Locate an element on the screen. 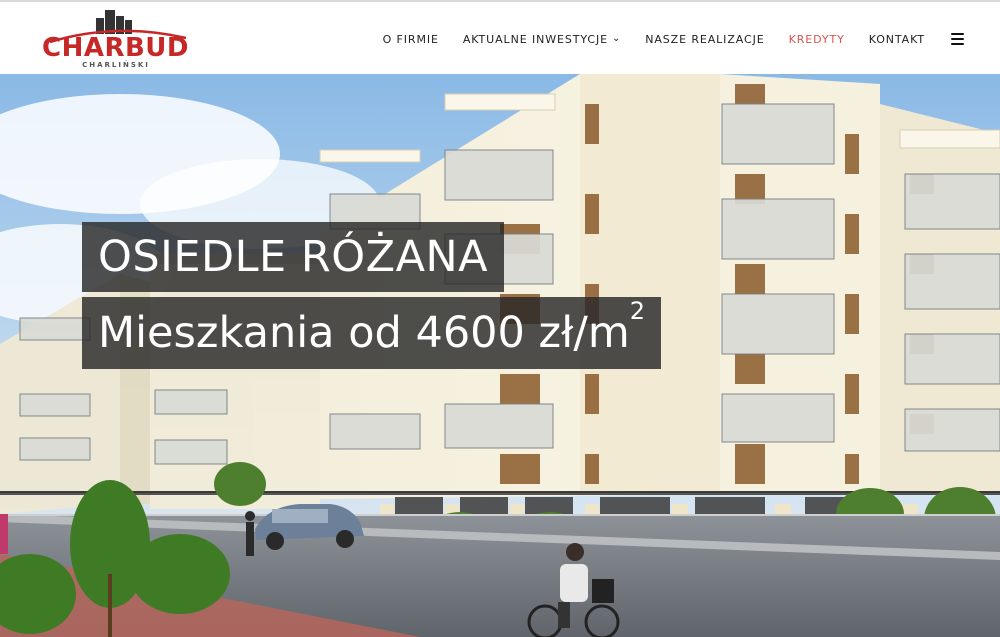 The height and width of the screenshot is (637, 1000). hamburger-menu-icon is located at coordinates (957, 39).